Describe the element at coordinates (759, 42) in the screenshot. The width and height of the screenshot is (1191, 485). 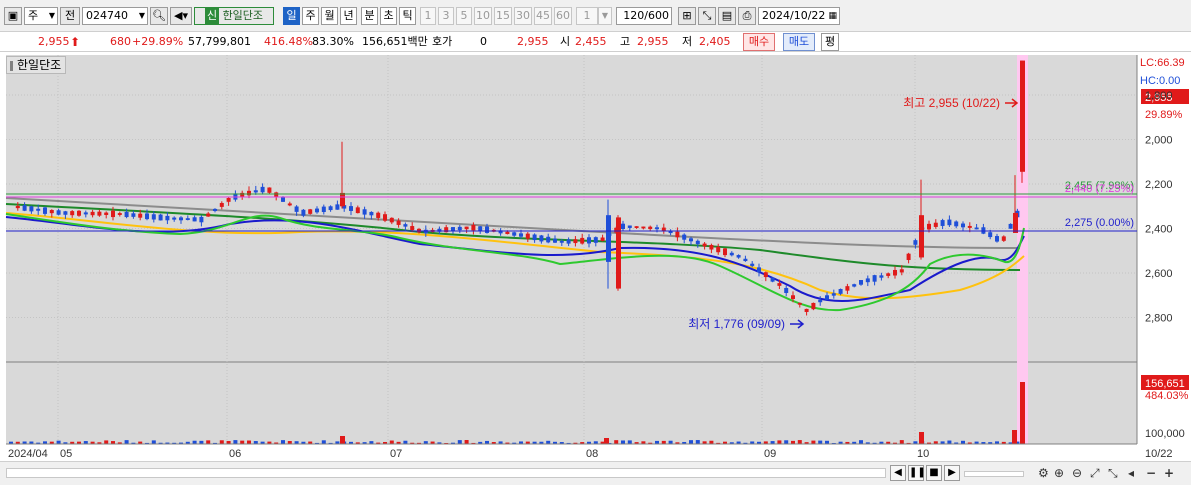
I see `buy-button: 매수` at that location.